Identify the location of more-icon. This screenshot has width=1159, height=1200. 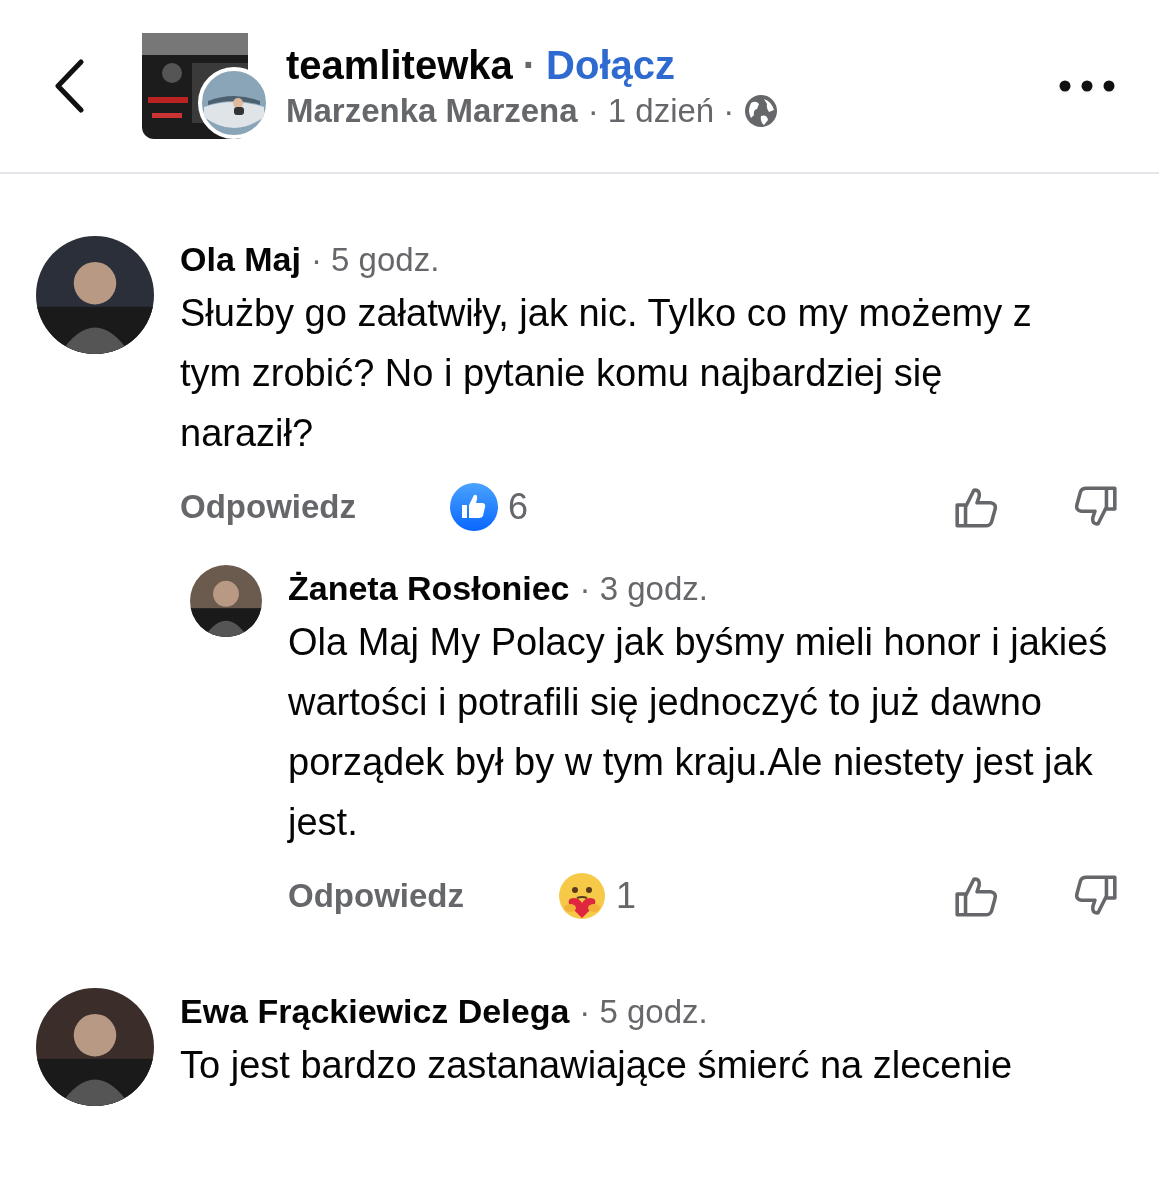
(1087, 86).